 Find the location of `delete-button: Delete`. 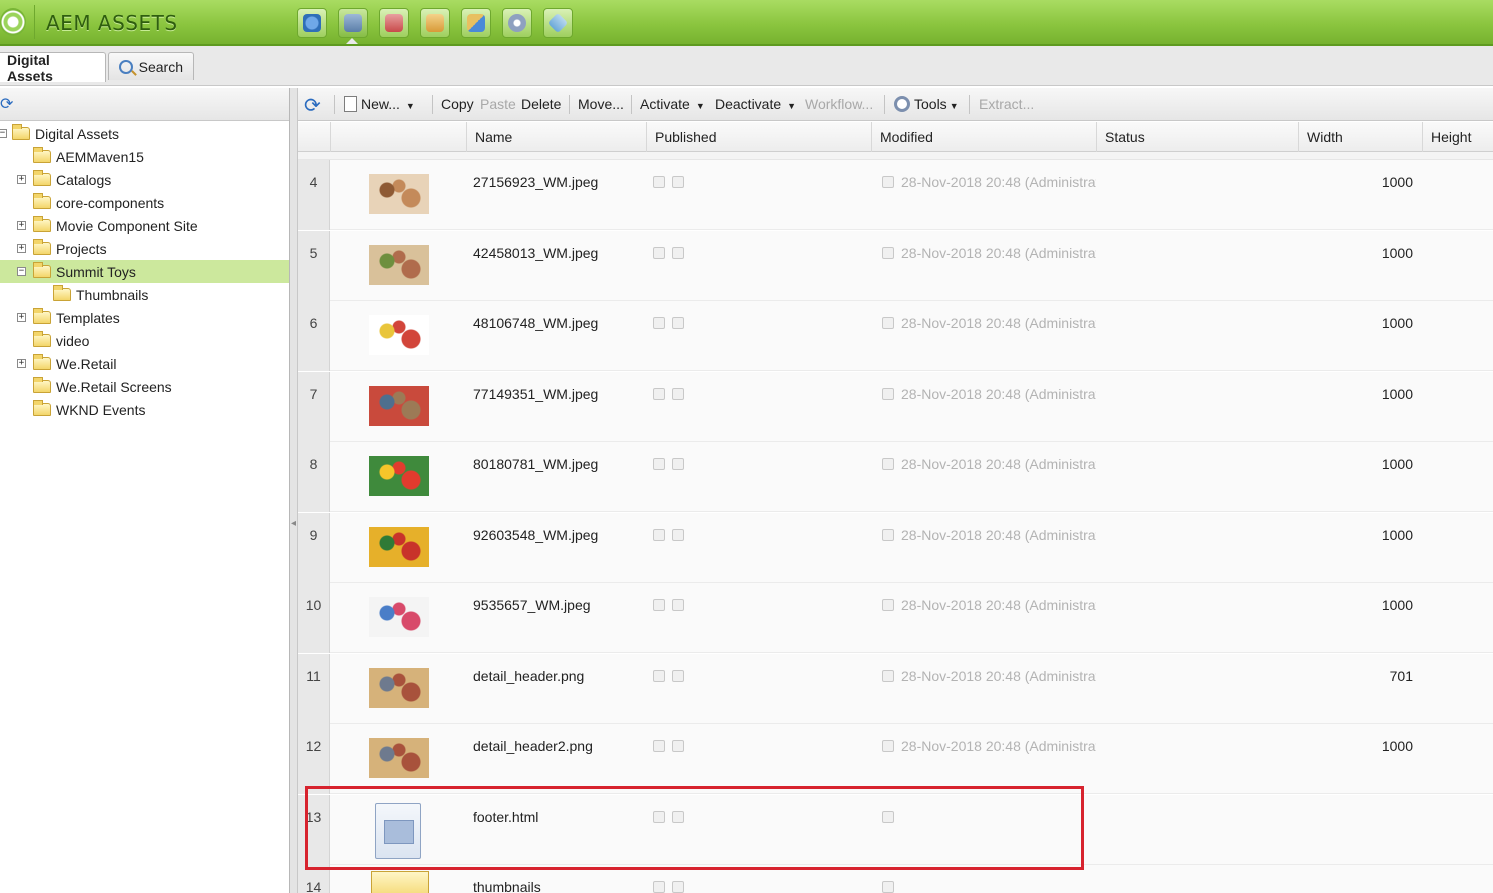

delete-button: Delete is located at coordinates (541, 104).